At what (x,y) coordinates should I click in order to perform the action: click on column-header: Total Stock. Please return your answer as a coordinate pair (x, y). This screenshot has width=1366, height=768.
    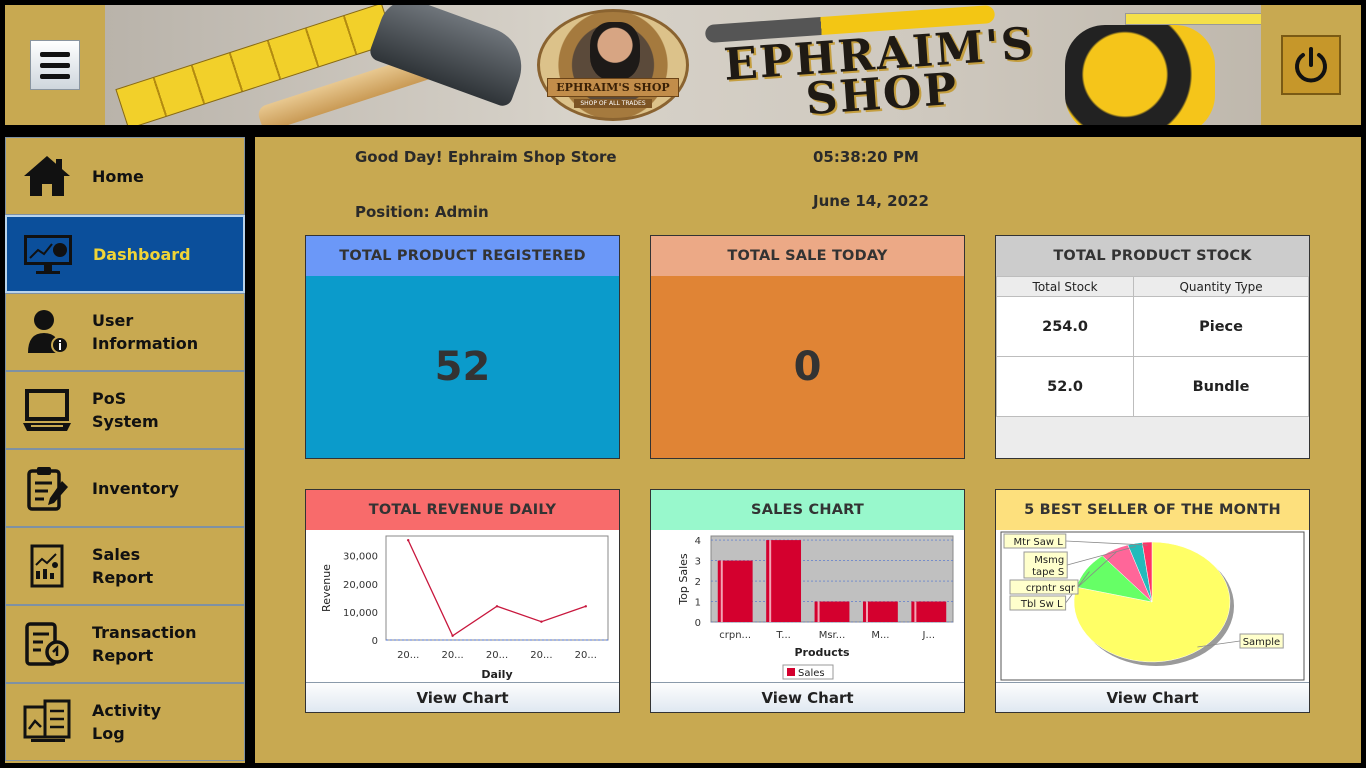
    Looking at the image, I should click on (1065, 286).